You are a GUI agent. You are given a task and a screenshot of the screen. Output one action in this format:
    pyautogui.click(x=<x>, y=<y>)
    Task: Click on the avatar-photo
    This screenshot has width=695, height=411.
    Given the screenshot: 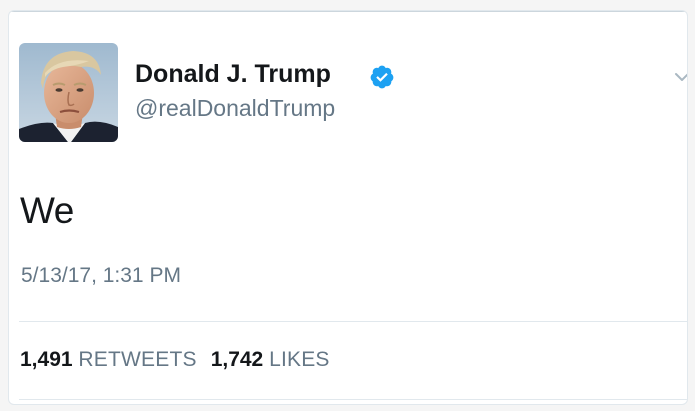 What is the action you would take?
    pyautogui.click(x=68, y=92)
    